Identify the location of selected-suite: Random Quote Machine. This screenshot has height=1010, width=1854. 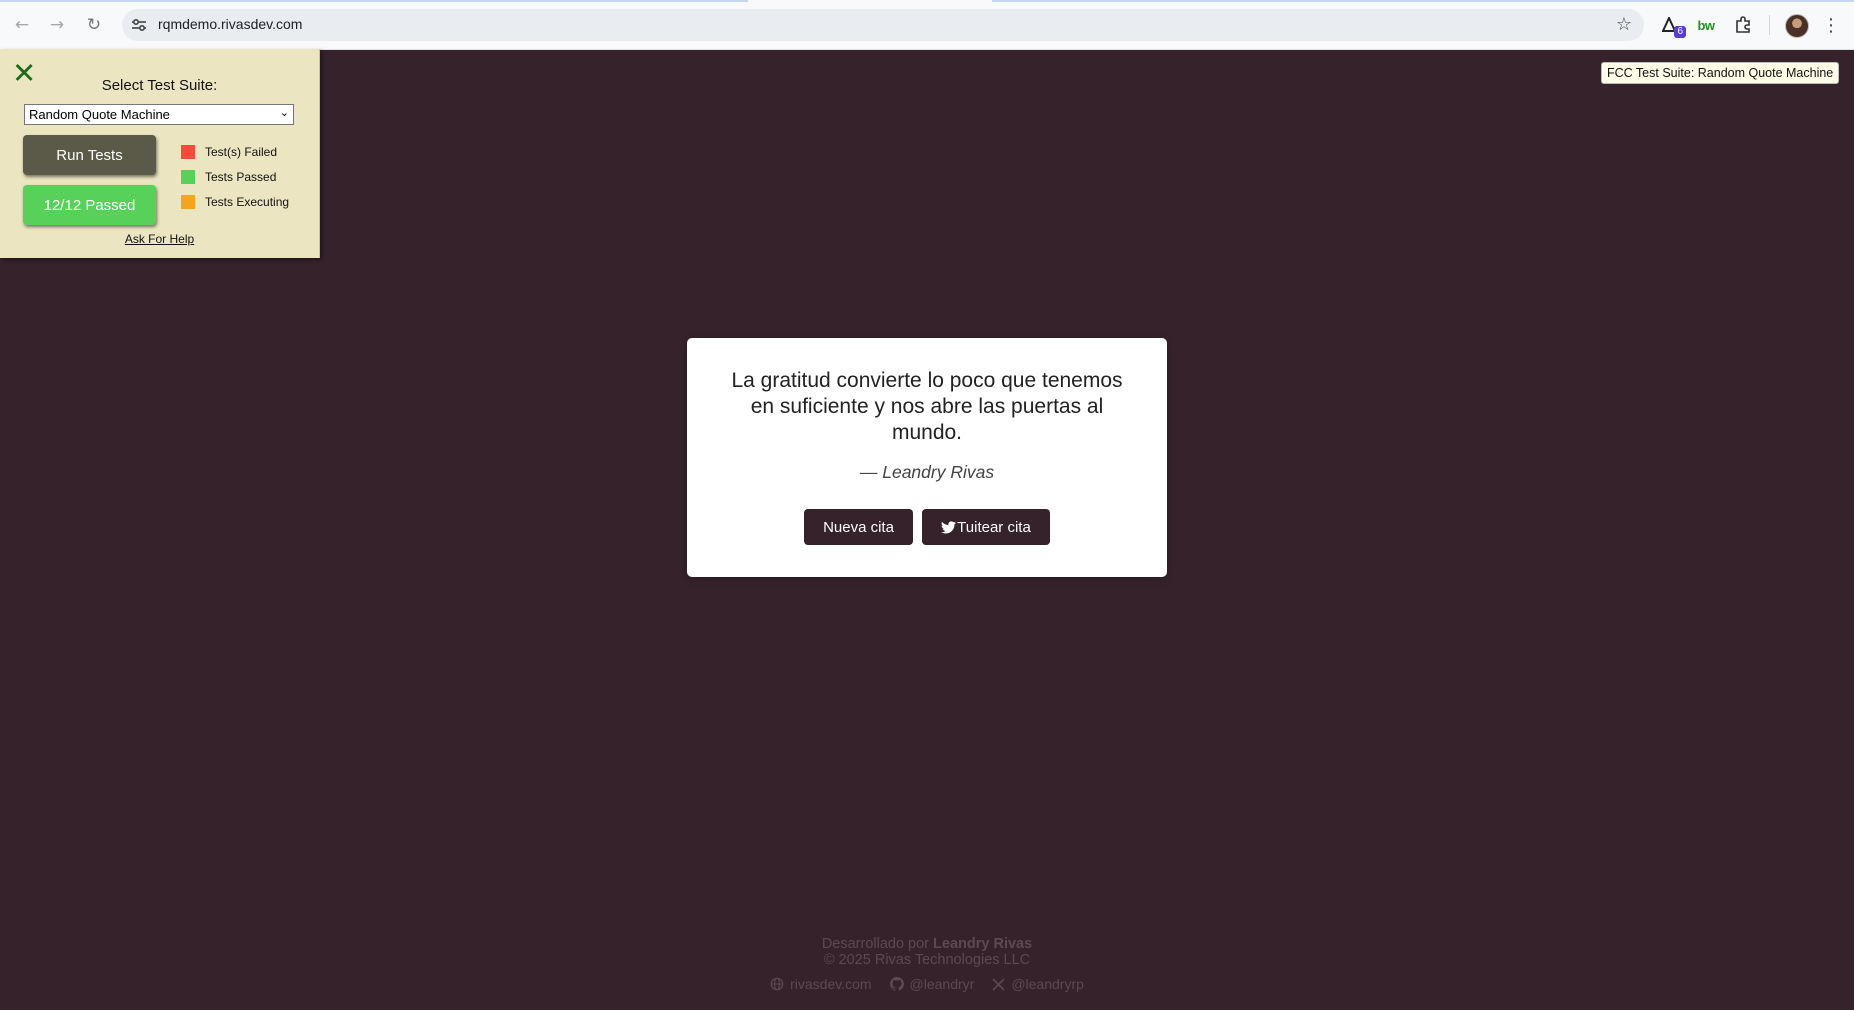
(99, 114).